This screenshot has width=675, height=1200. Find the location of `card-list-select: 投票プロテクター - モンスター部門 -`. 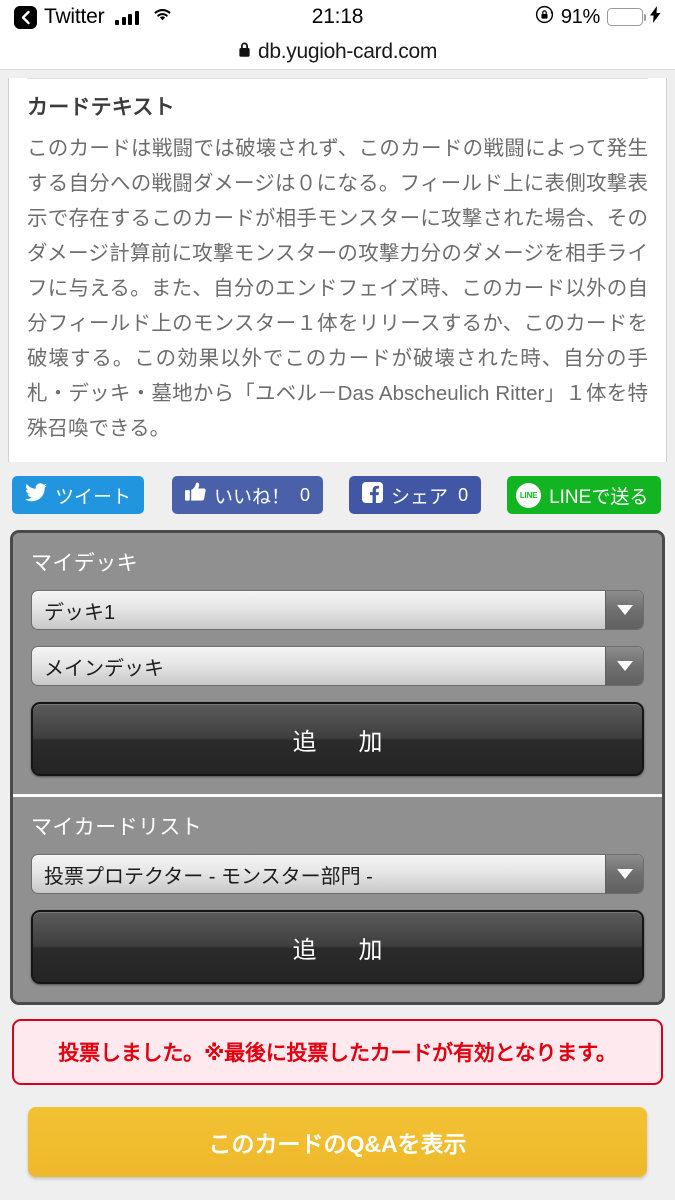

card-list-select: 投票プロテクター - モンスター部門 - is located at coordinates (337, 874).